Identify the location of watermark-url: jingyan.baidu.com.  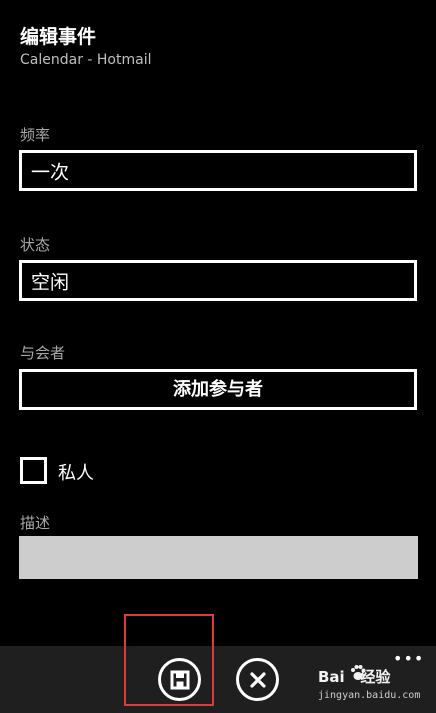
(369, 695).